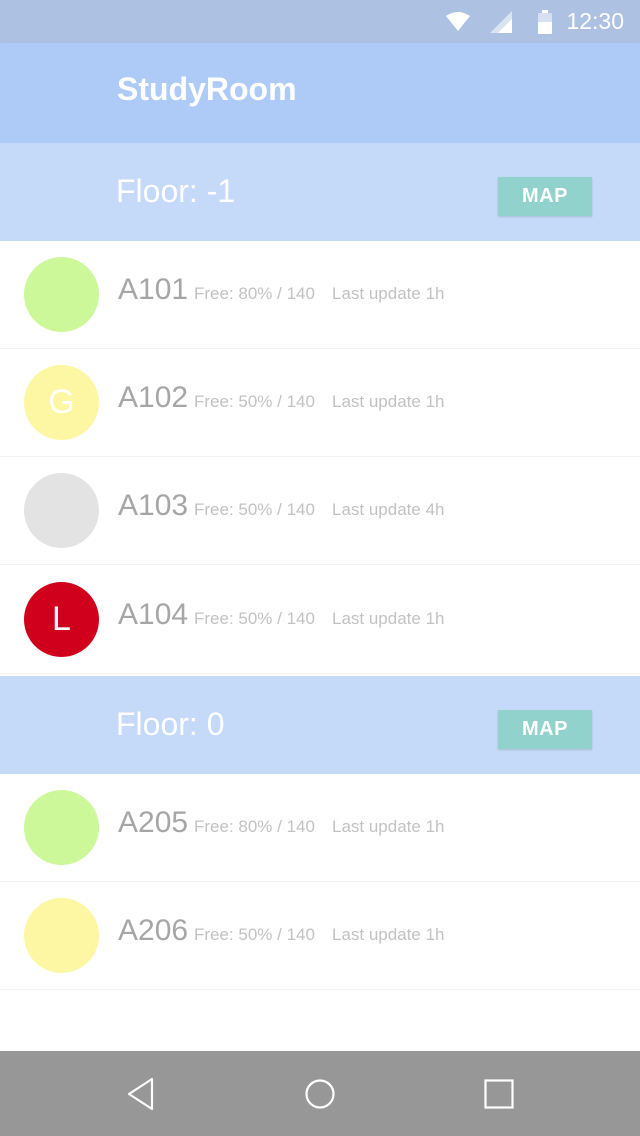 This screenshot has height=1136, width=640. I want to click on room-row-a104: L A104 Free: 50% / 140 Last update 1h, so click(320, 620).